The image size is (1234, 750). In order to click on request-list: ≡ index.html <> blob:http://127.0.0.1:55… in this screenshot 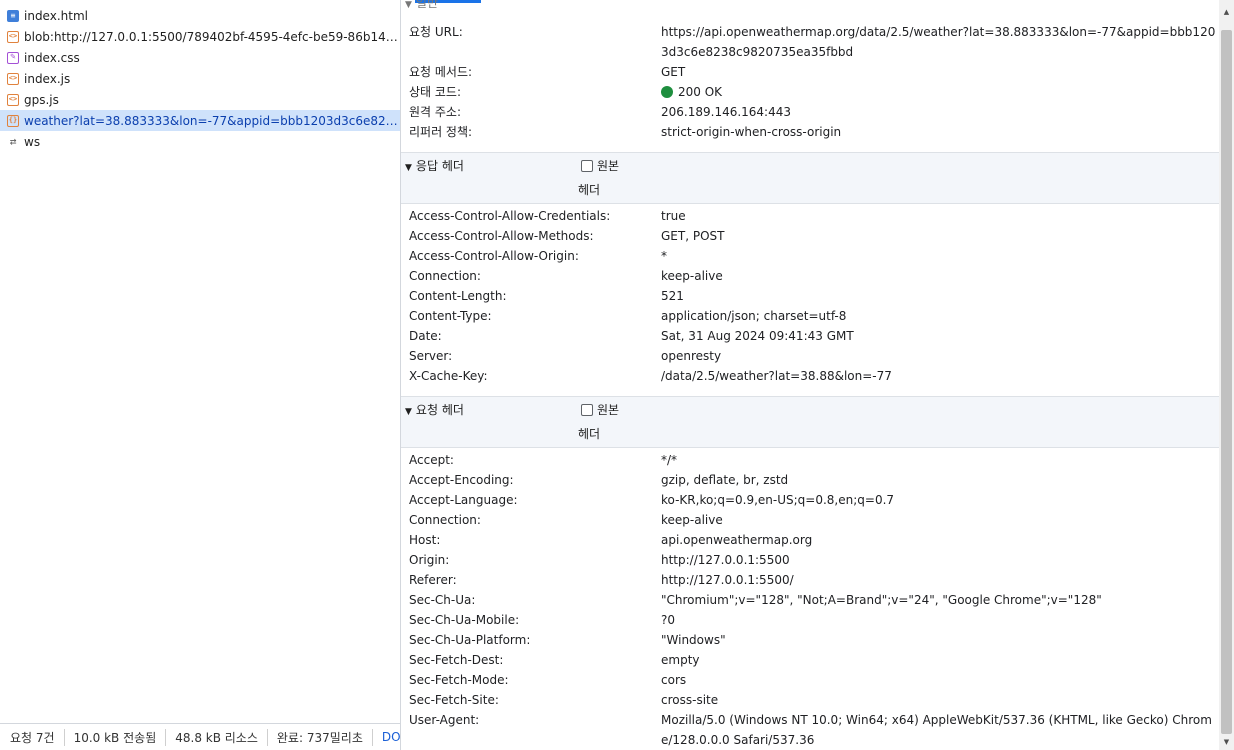, I will do `click(200, 78)`.